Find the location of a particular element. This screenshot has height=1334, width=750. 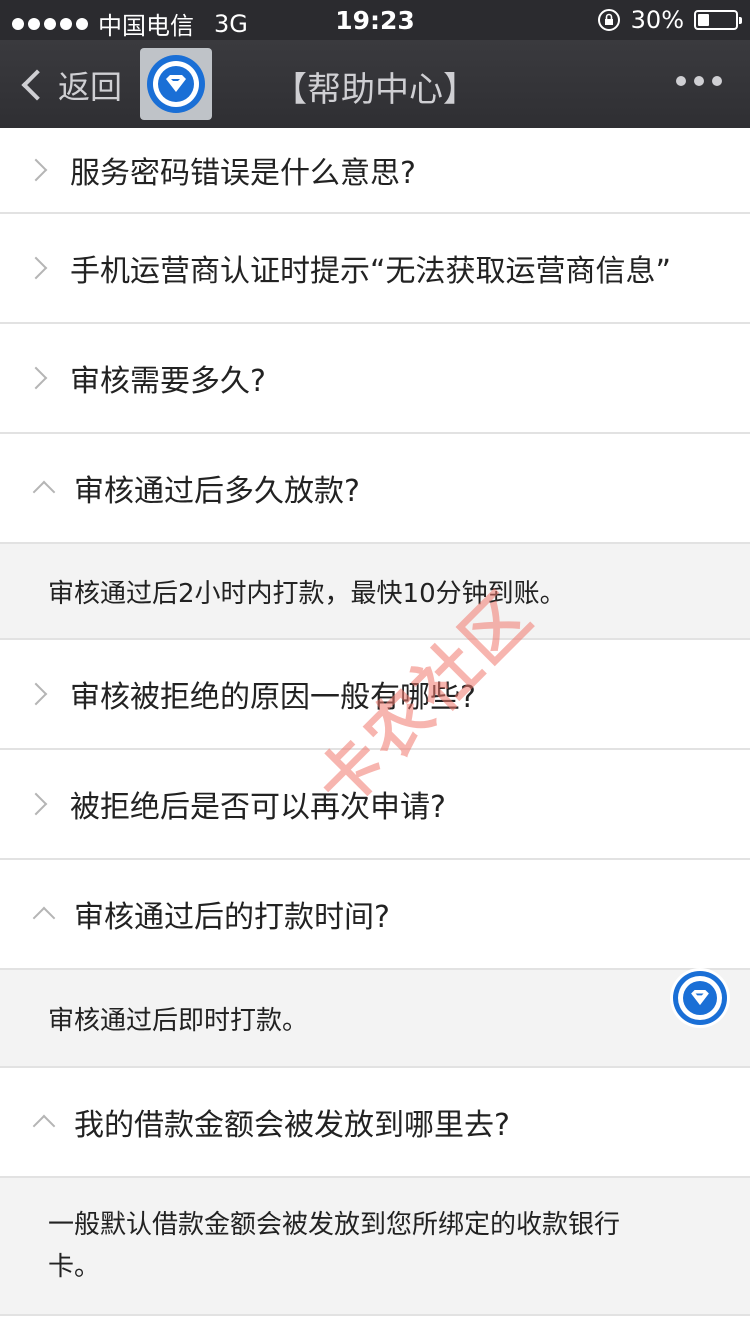

faq-item: 服务密码错误是什么意思? is located at coordinates (375, 171).